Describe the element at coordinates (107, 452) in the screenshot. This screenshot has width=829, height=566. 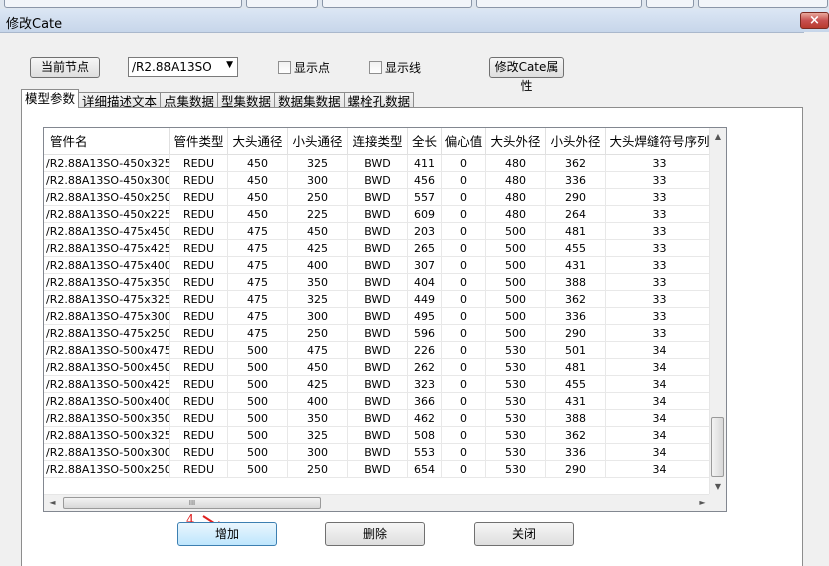
I see `table-cell: /R2.88A13SO-500x300` at that location.